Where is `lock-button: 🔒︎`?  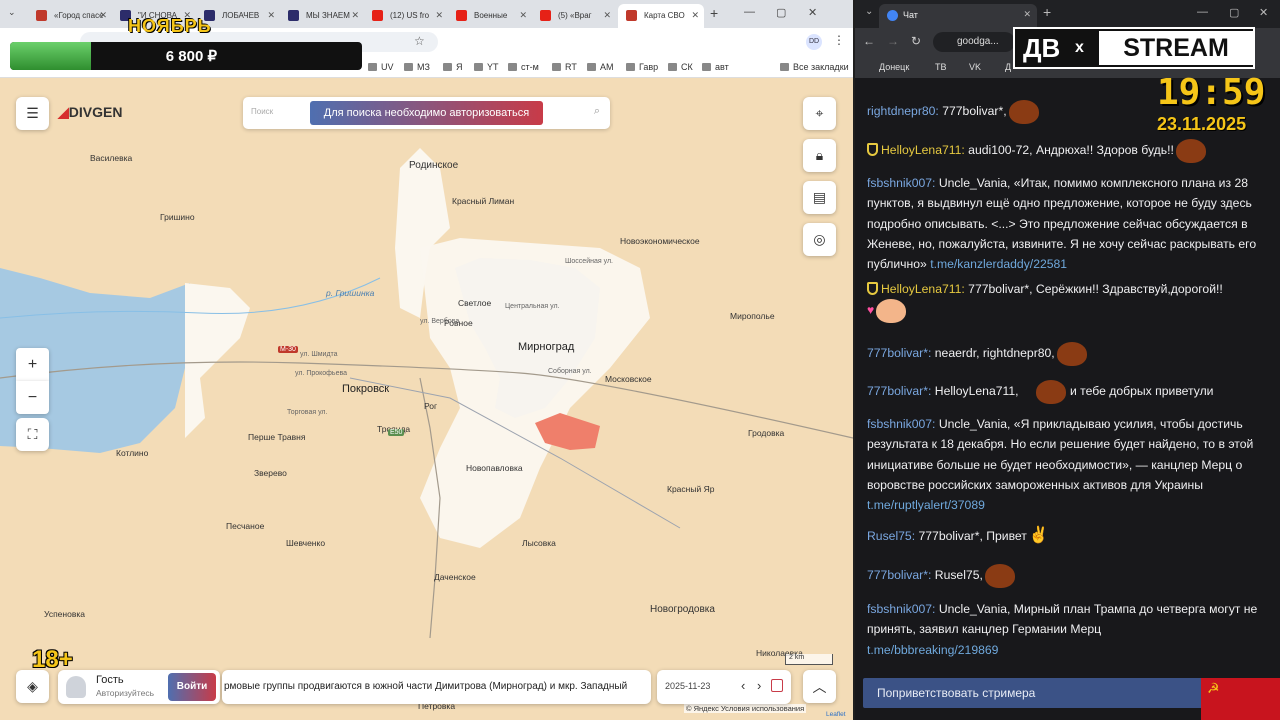 lock-button: 🔒︎ is located at coordinates (819, 155).